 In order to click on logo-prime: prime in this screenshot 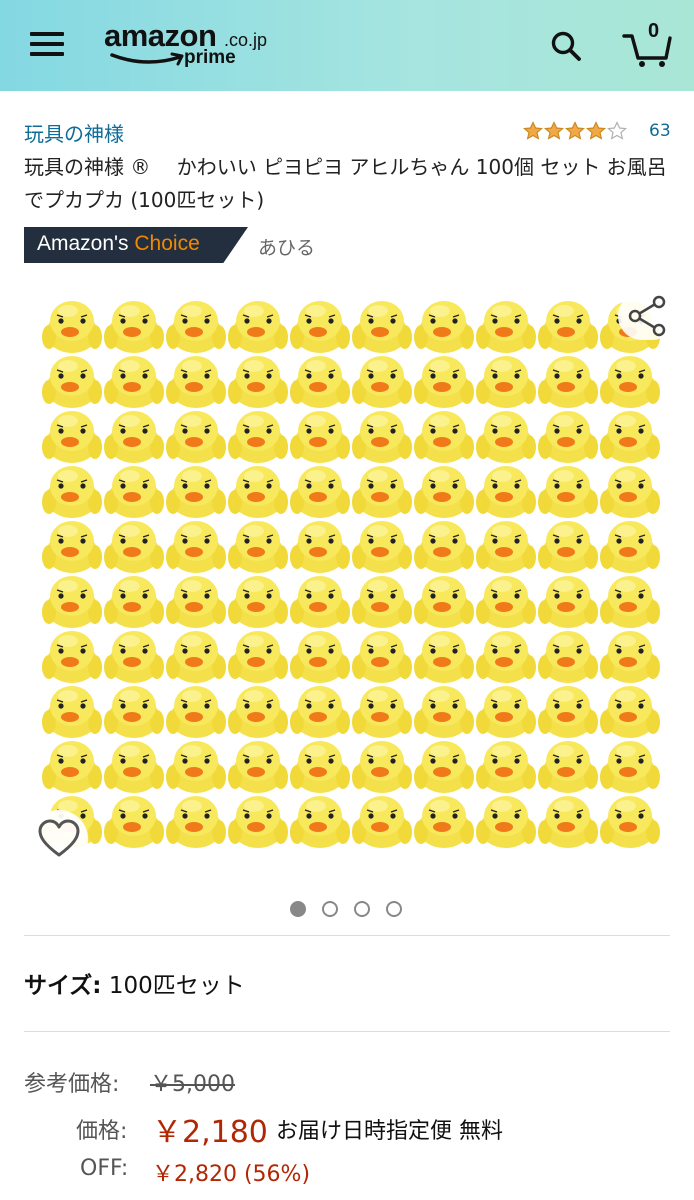, I will do `click(210, 57)`.